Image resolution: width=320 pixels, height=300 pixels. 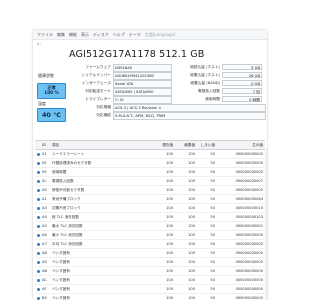 I want to click on table-row: A0 修復不可能セクタ数 100 100 50 000000000000, so click(x=150, y=190).